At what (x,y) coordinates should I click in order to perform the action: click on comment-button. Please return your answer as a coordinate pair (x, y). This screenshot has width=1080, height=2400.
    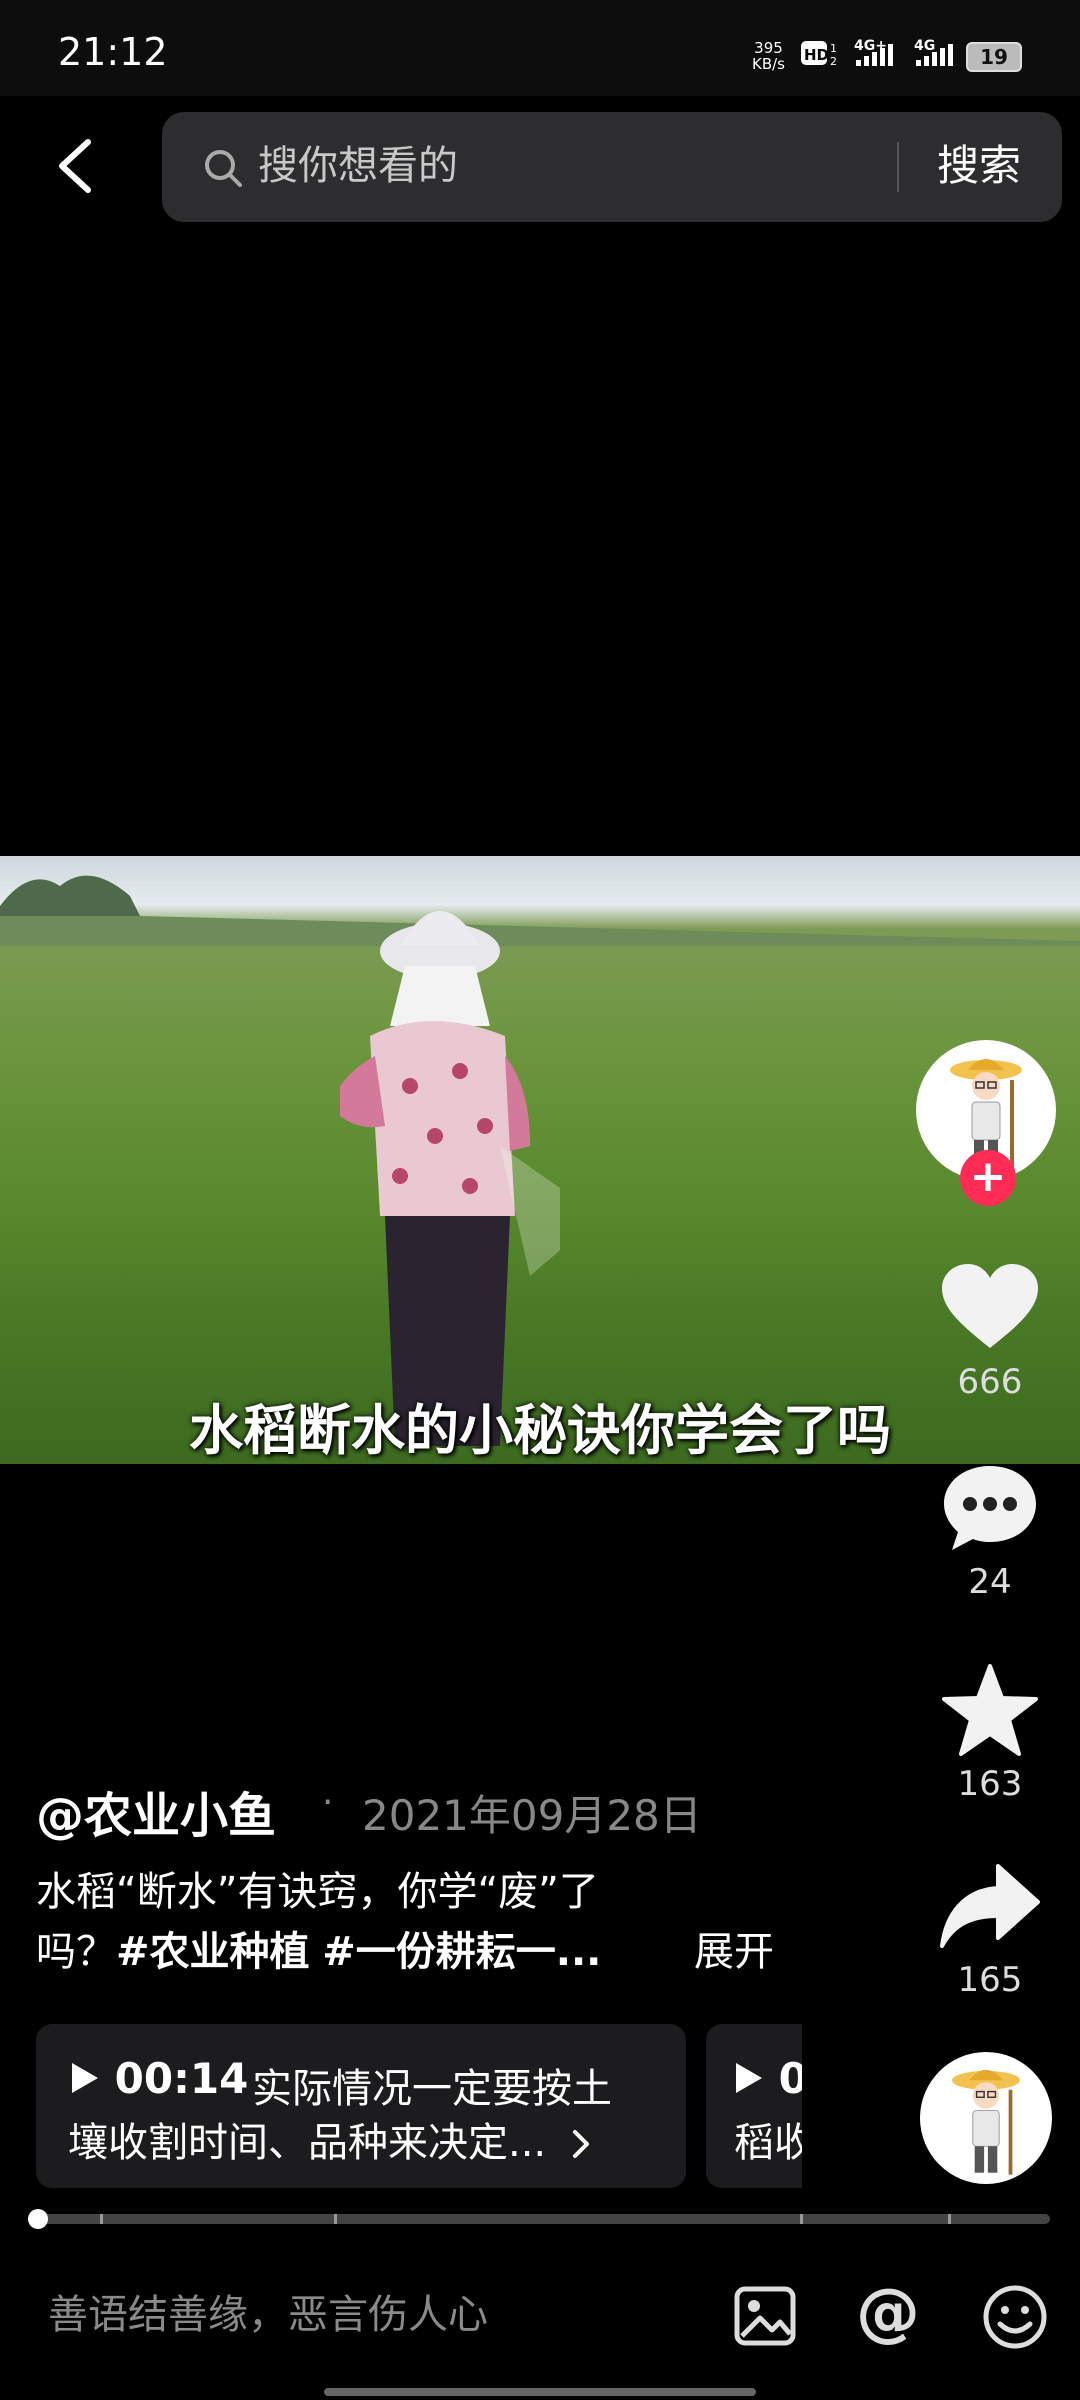
    Looking at the image, I should click on (990, 1510).